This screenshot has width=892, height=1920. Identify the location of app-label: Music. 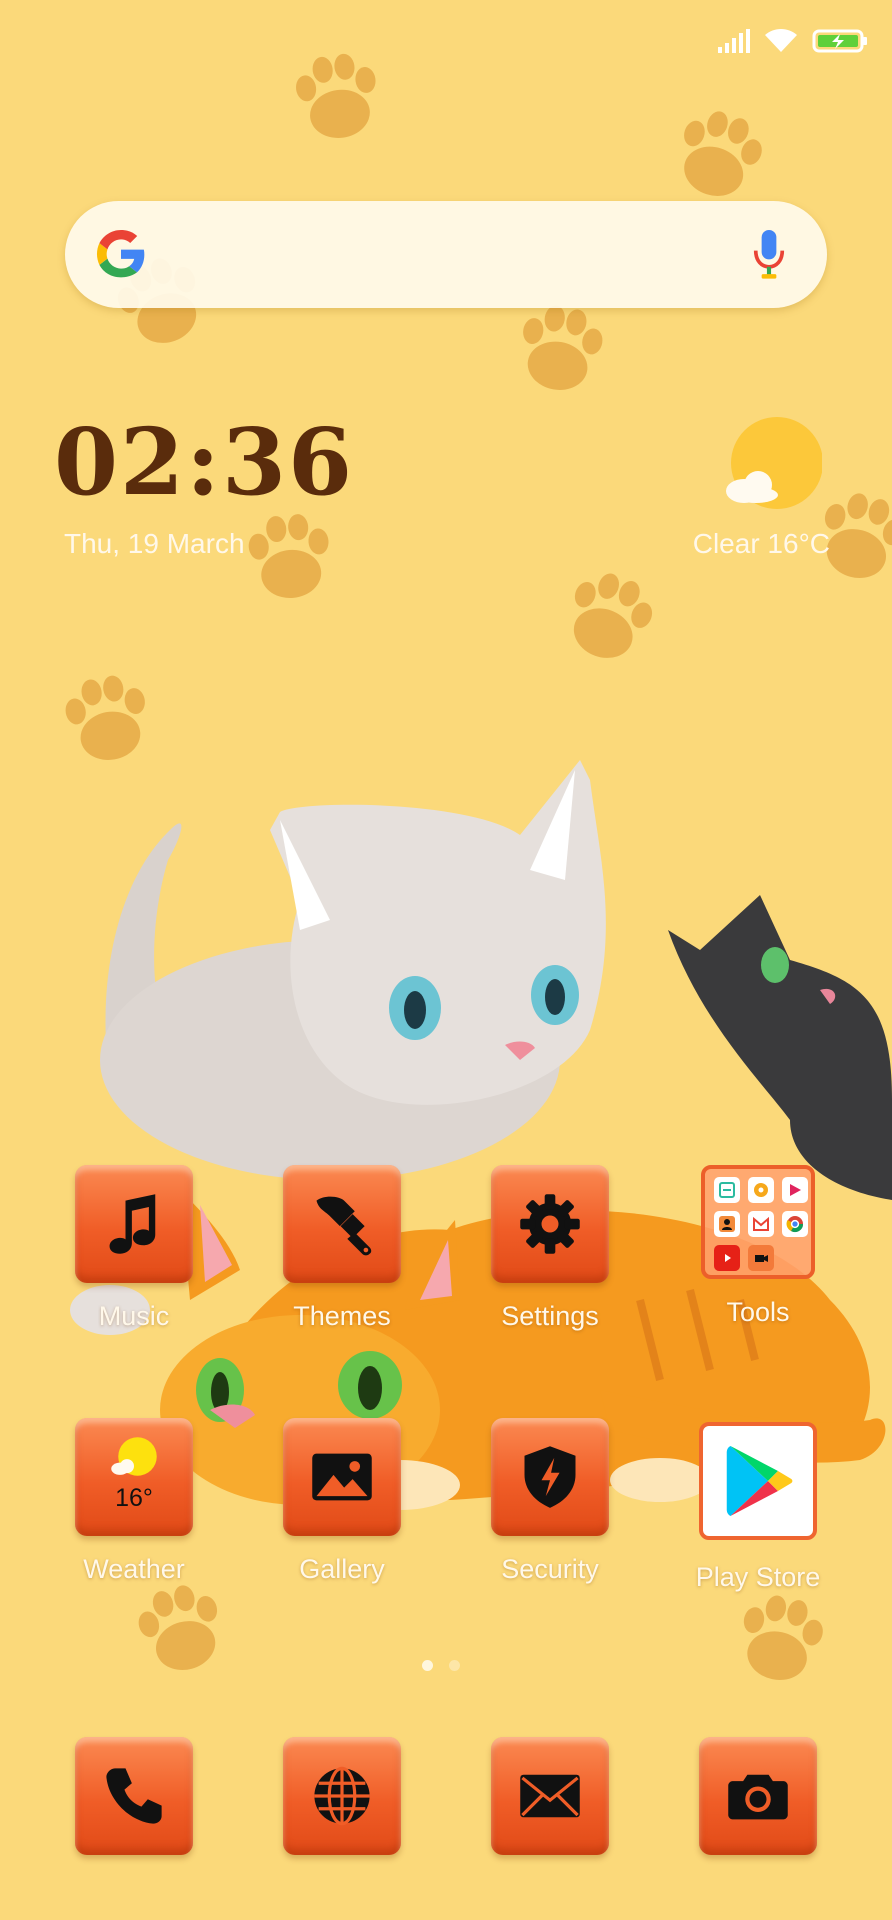
(134, 1316).